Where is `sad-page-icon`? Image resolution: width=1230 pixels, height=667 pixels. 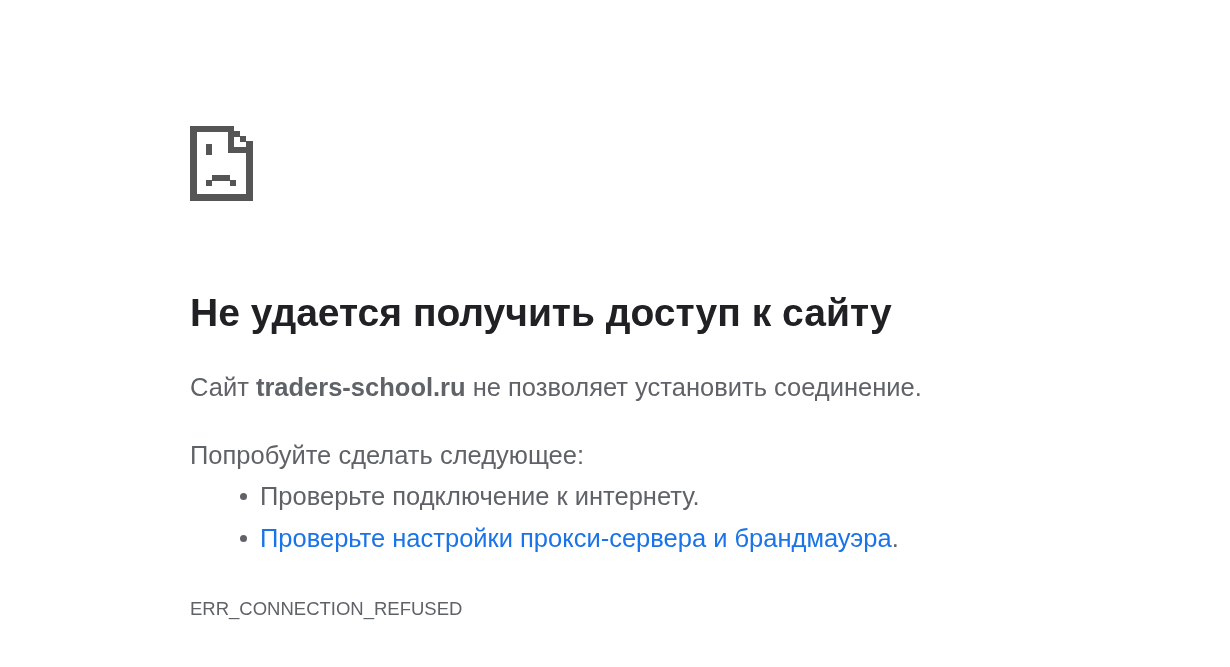 sad-page-icon is located at coordinates (221, 163).